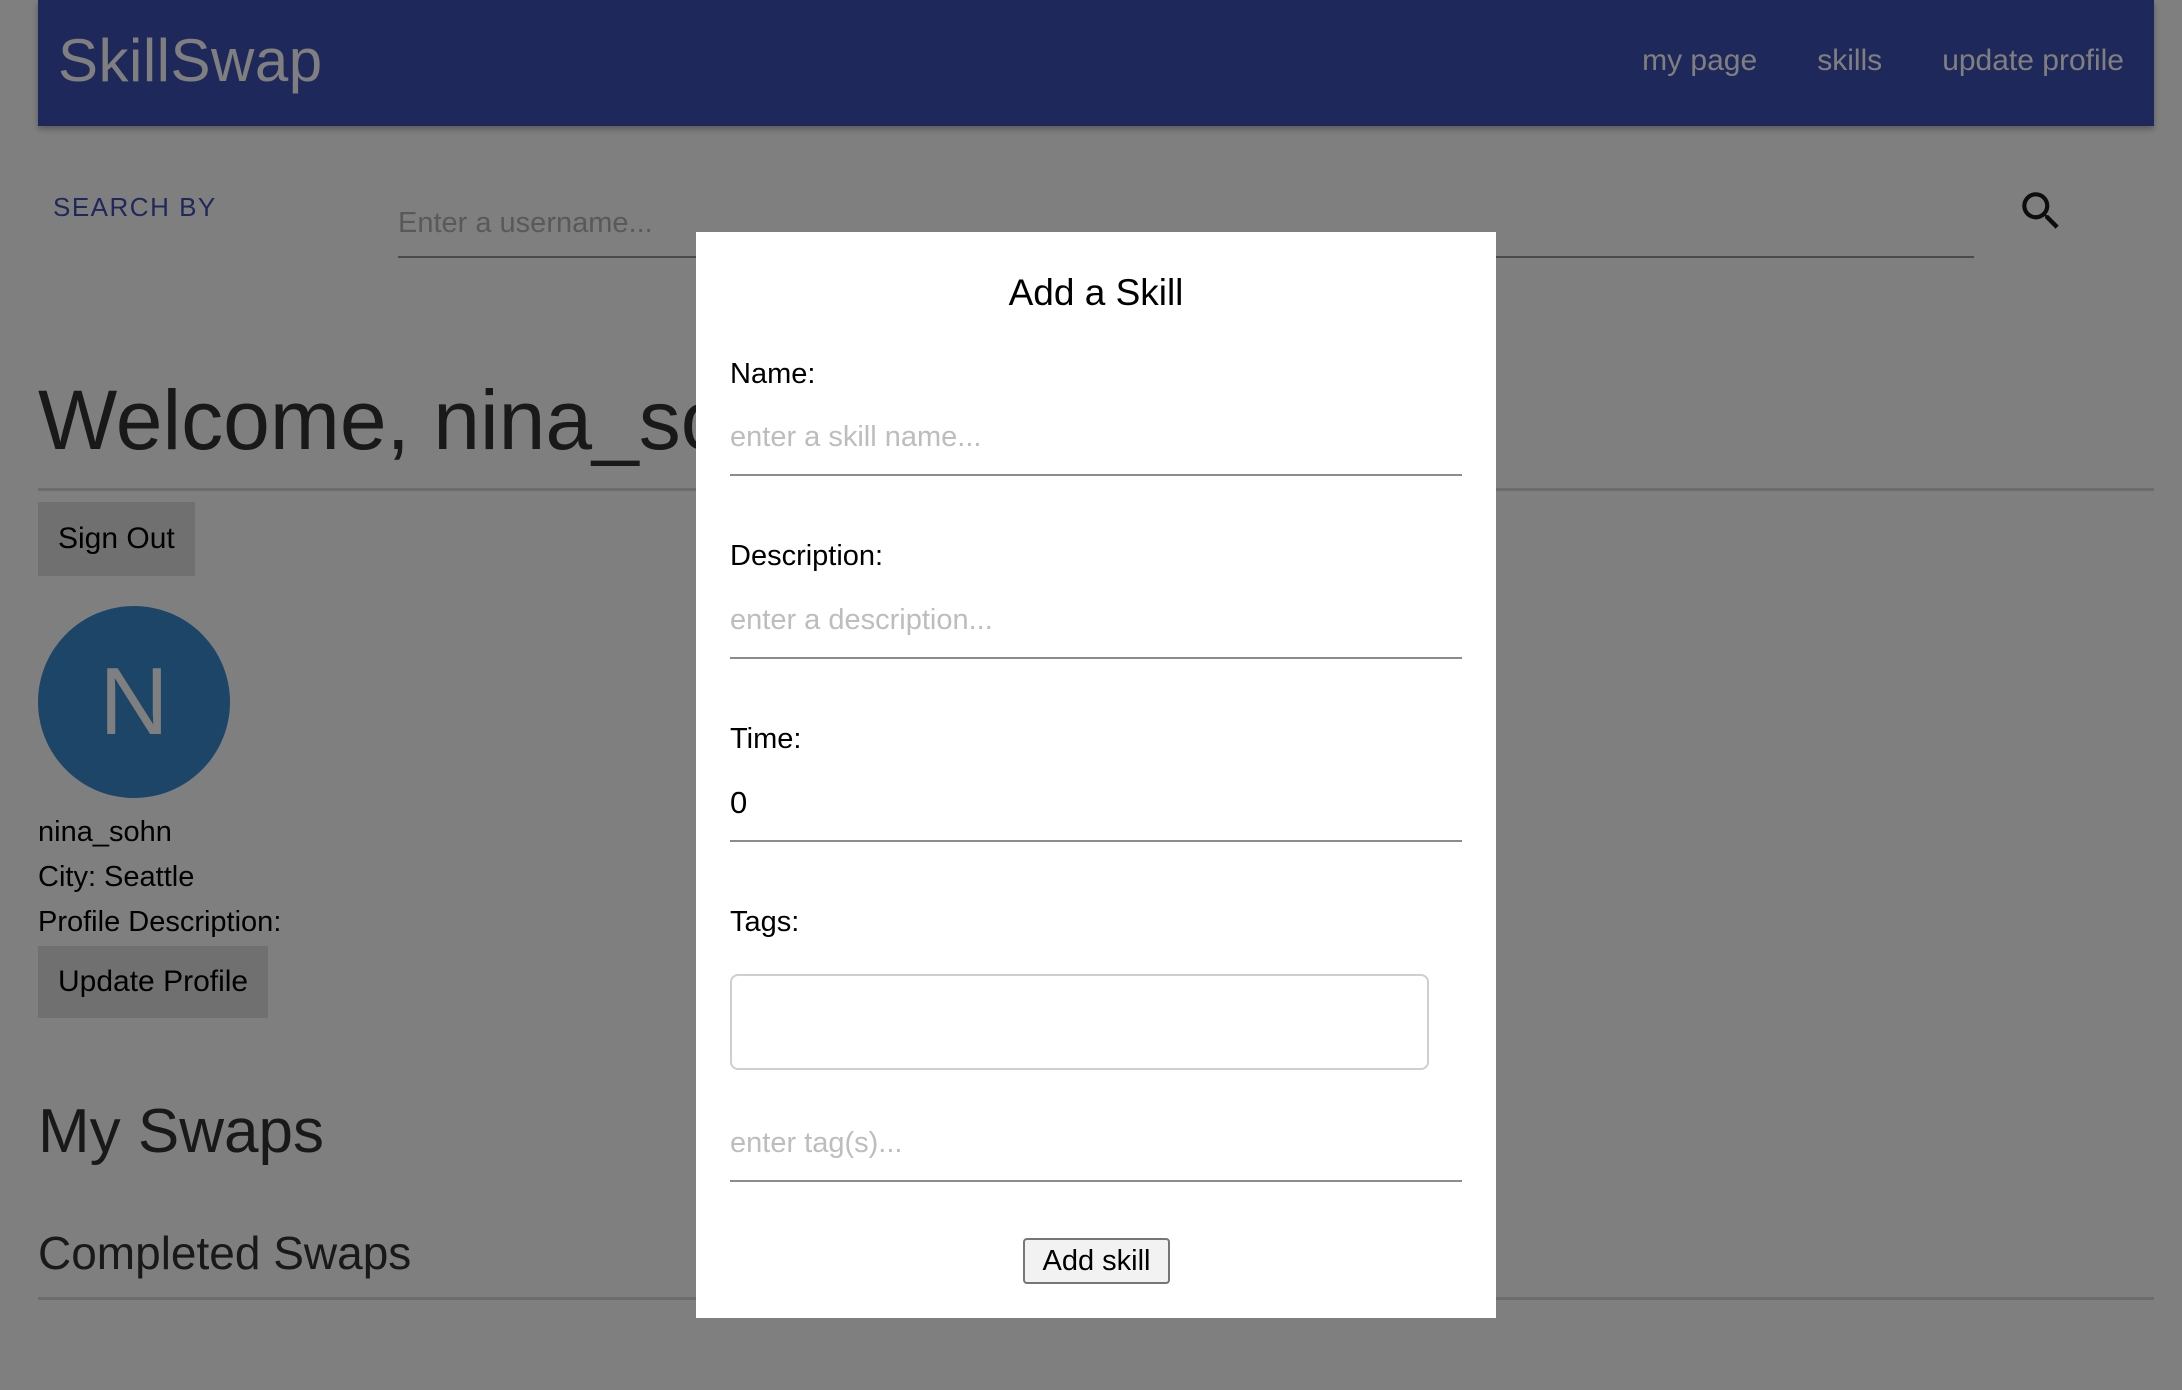 The image size is (2182, 1390). Describe the element at coordinates (1096, 438) in the screenshot. I see `skill-name-input` at that location.